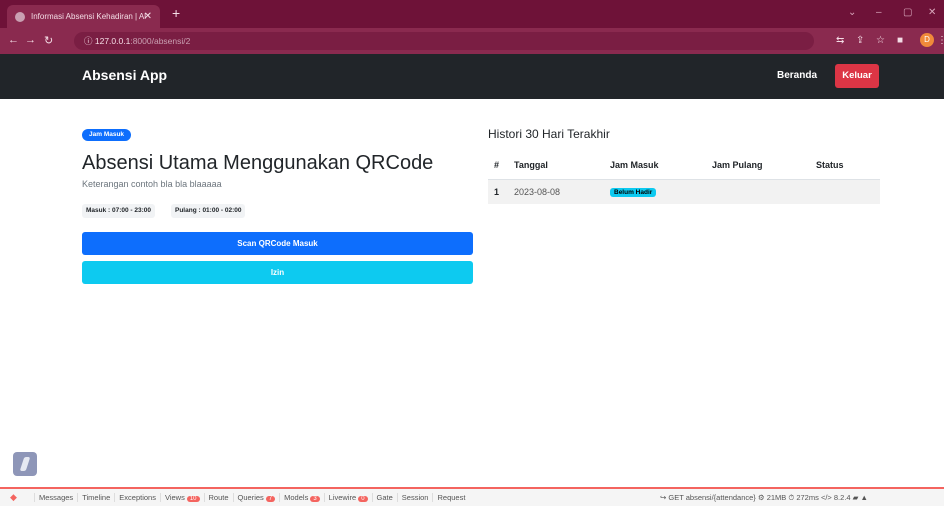 This screenshot has height=506, width=944. What do you see at coordinates (13, 40) in the screenshot?
I see `back-icon: ←` at bounding box center [13, 40].